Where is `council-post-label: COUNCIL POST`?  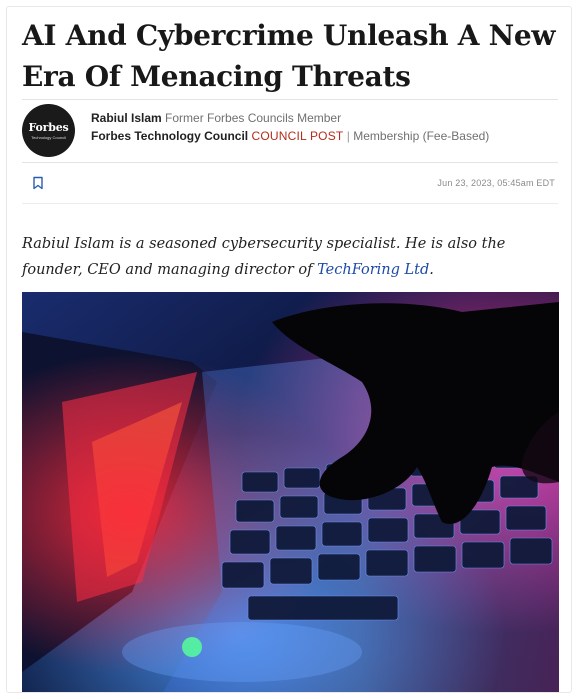 council-post-label: COUNCIL POST is located at coordinates (297, 136).